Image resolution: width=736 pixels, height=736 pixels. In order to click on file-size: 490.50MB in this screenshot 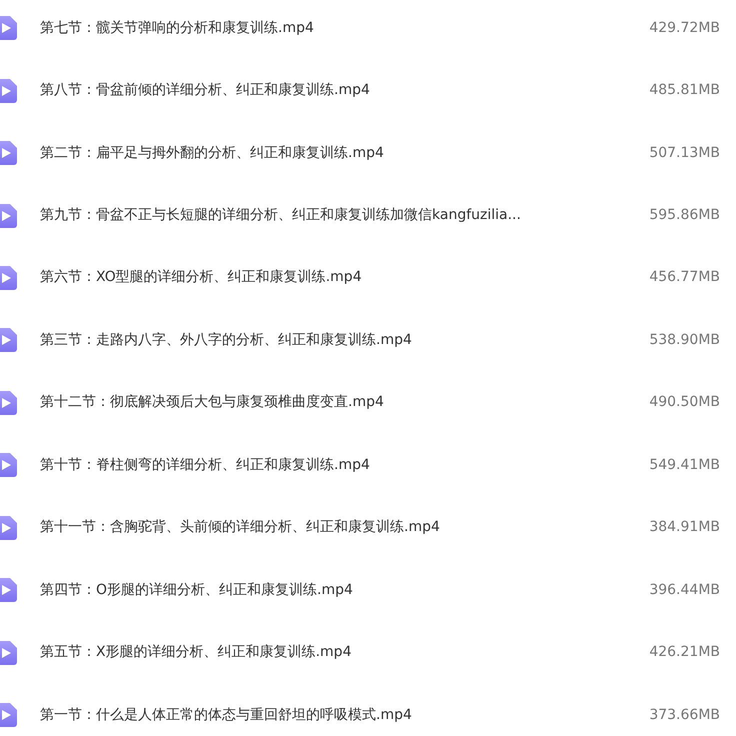, I will do `click(684, 402)`.